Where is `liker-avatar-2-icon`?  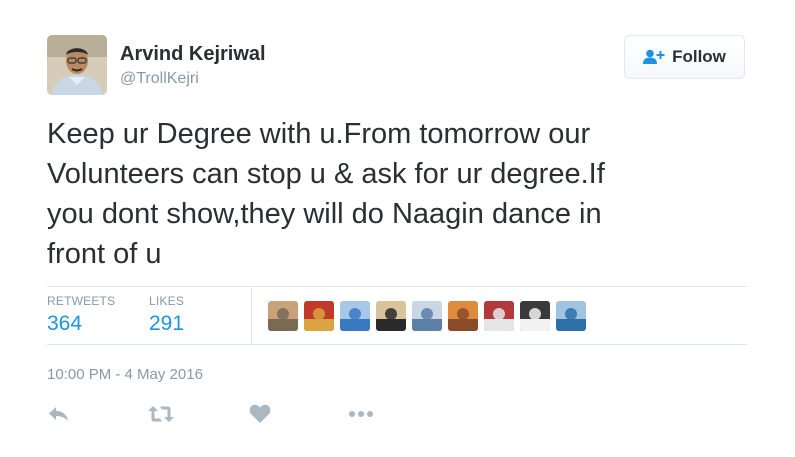 liker-avatar-2-icon is located at coordinates (319, 316).